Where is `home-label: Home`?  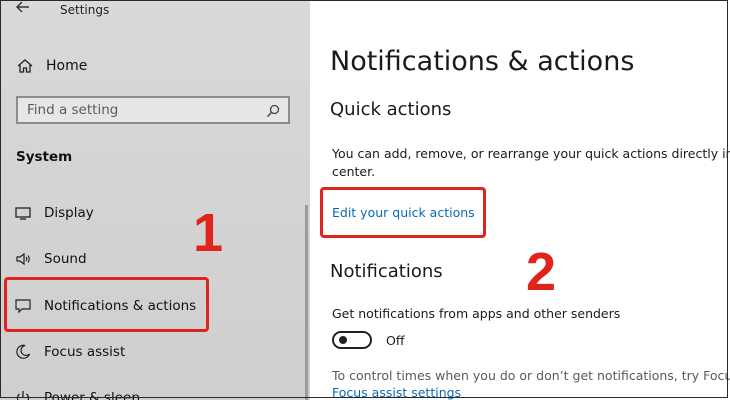
home-label: Home is located at coordinates (67, 66).